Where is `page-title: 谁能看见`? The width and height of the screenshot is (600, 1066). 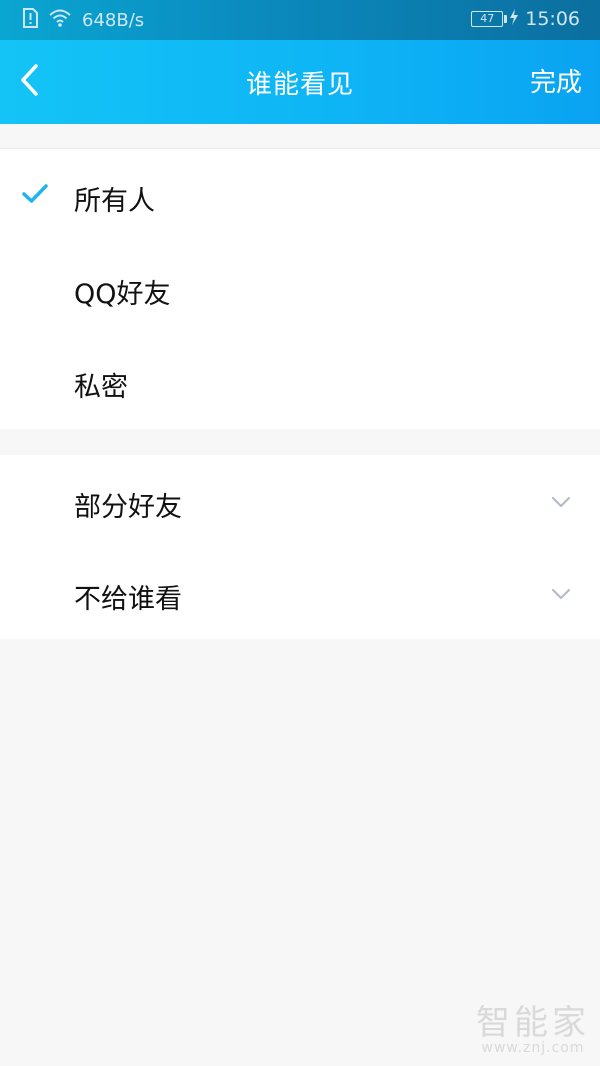 page-title: 谁能看见 is located at coordinates (299, 85).